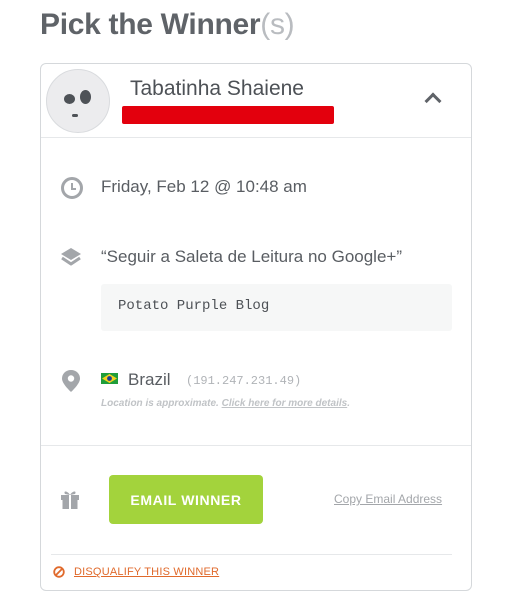 Image resolution: width=507 pixels, height=595 pixels. What do you see at coordinates (150, 24) in the screenshot?
I see `page-title-main: Pick the Winner` at bounding box center [150, 24].